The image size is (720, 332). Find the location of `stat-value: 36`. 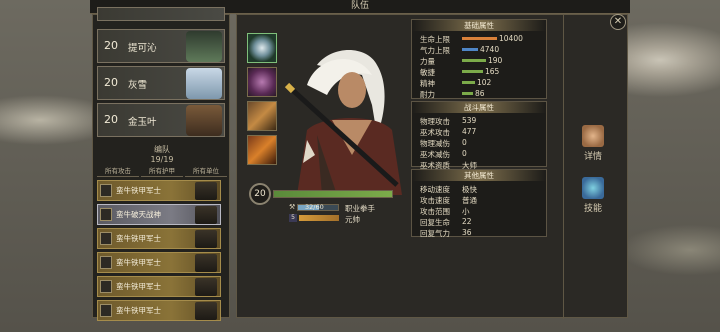

stat-value: 36 is located at coordinates (467, 232).